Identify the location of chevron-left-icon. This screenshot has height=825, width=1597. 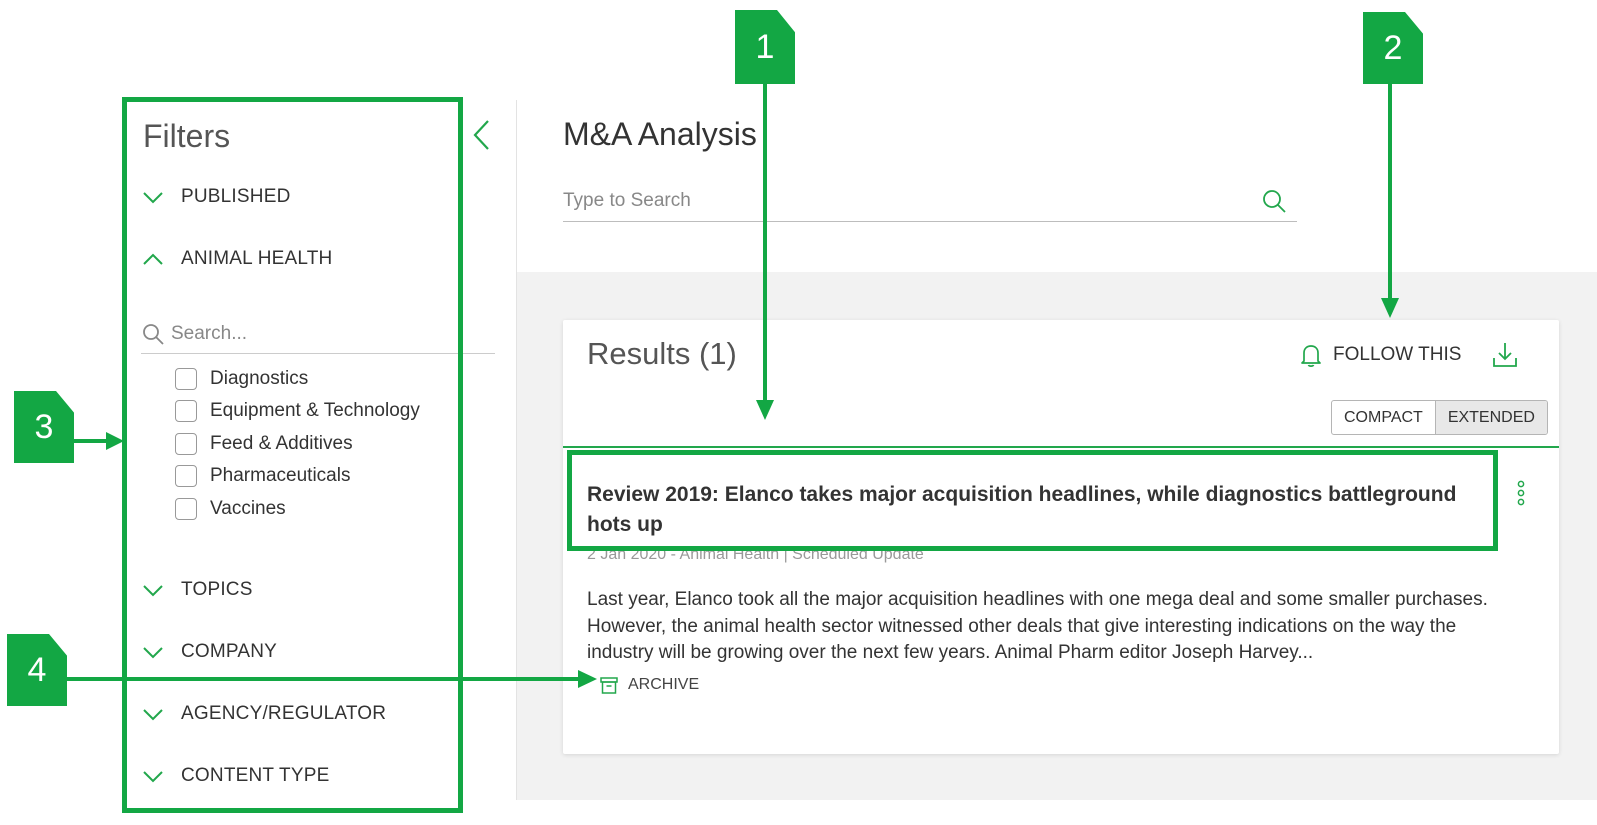
(482, 135).